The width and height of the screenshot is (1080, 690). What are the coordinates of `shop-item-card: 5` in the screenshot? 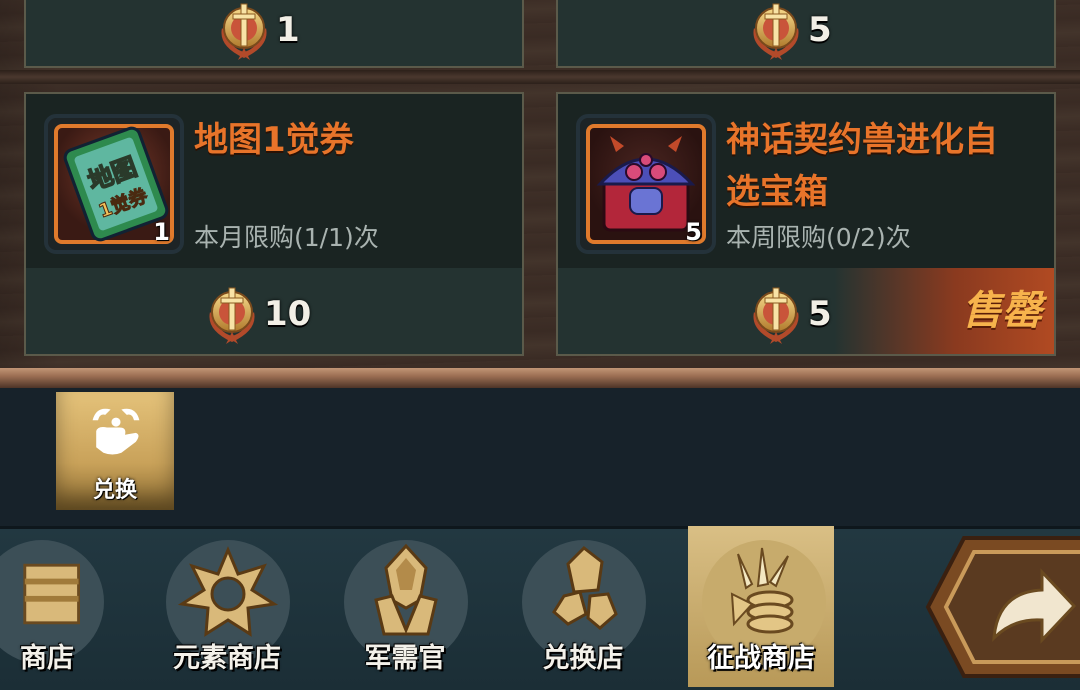 It's located at (806, 34).